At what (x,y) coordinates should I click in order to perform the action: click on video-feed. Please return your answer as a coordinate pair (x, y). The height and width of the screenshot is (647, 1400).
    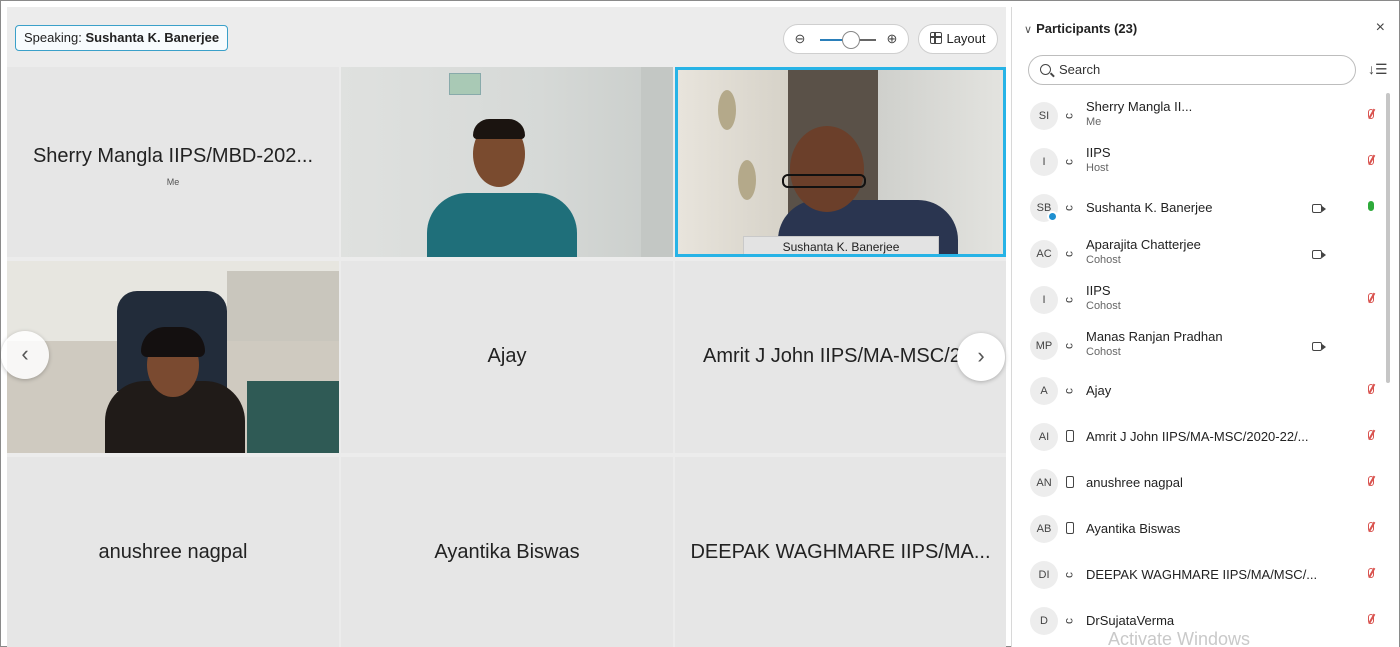
    Looking at the image, I should click on (840, 162).